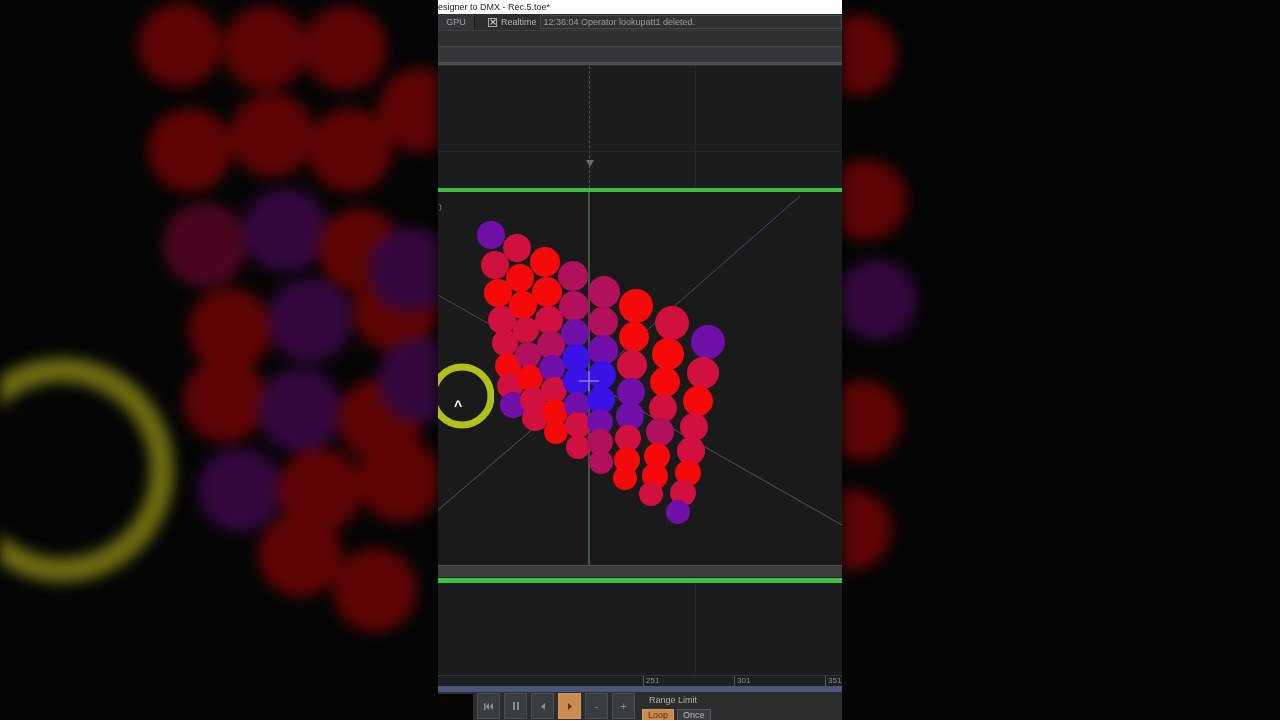  Describe the element at coordinates (694, 714) in the screenshot. I see `range-option-button: Once` at that location.